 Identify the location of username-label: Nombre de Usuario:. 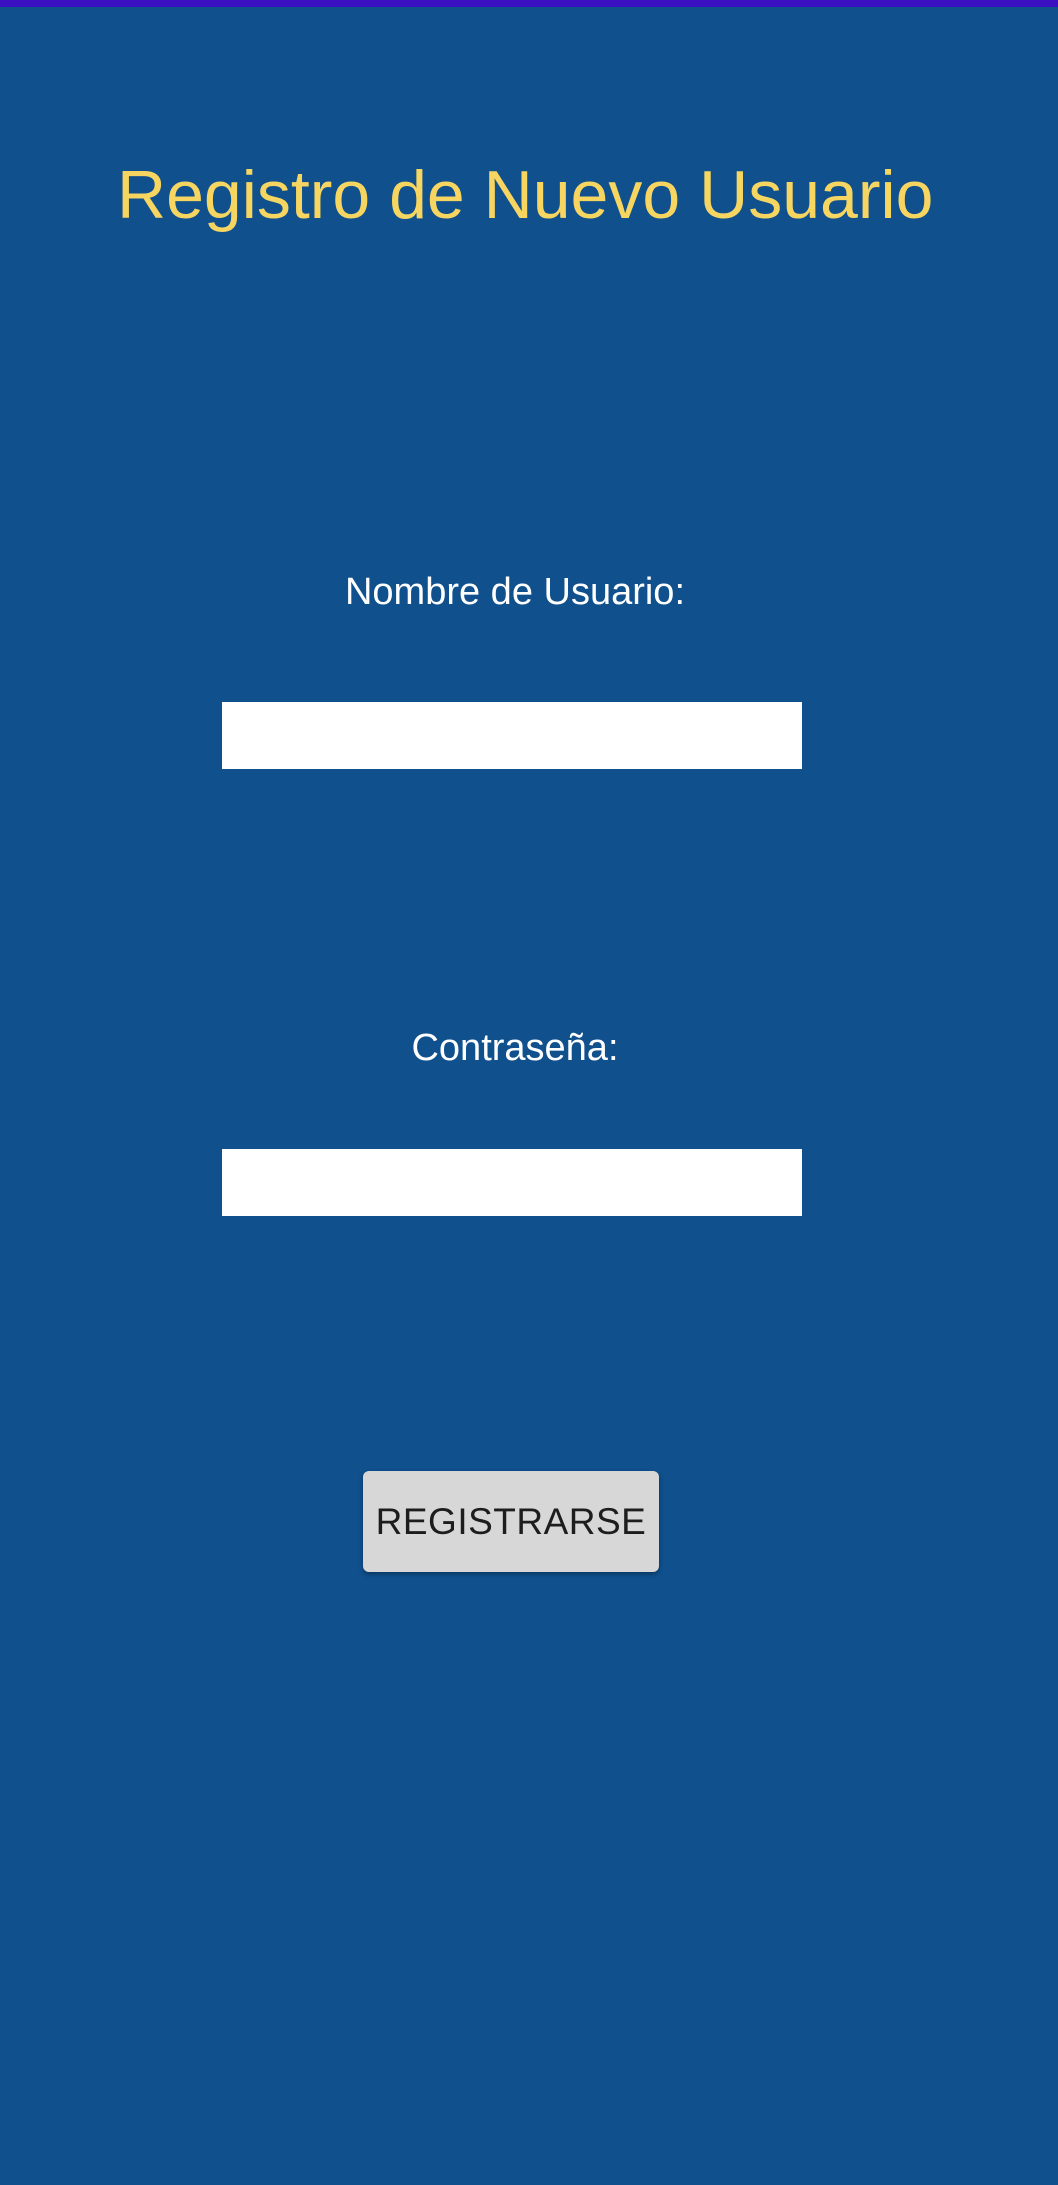
(515, 592).